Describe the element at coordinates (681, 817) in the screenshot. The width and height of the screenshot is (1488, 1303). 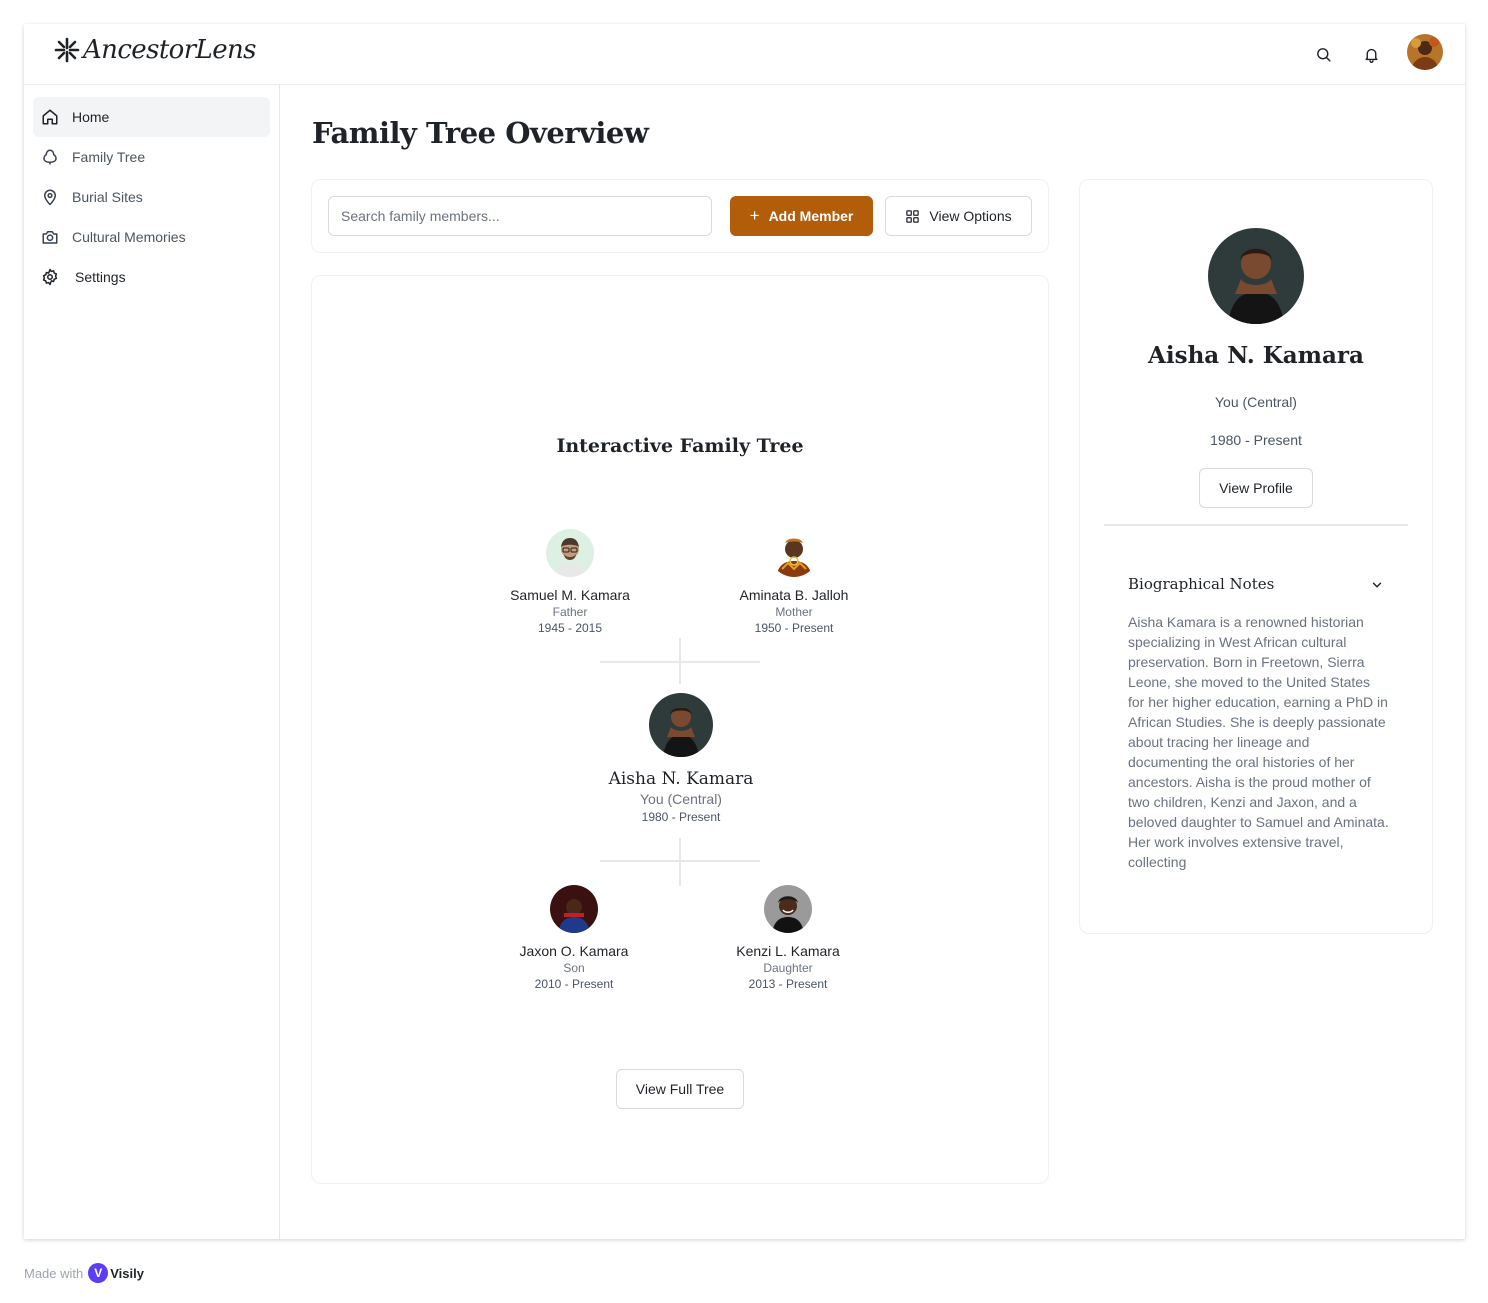
I see `member-years: 1980 - Present` at that location.